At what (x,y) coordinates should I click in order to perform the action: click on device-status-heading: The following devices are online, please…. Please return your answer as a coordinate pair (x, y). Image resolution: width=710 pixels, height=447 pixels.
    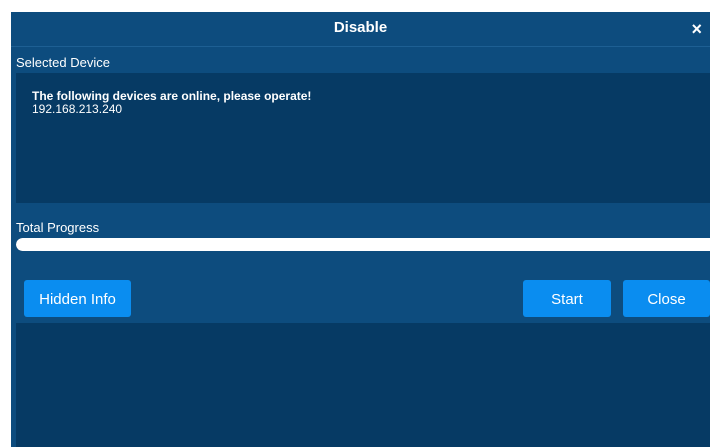
    Looking at the image, I should click on (172, 96).